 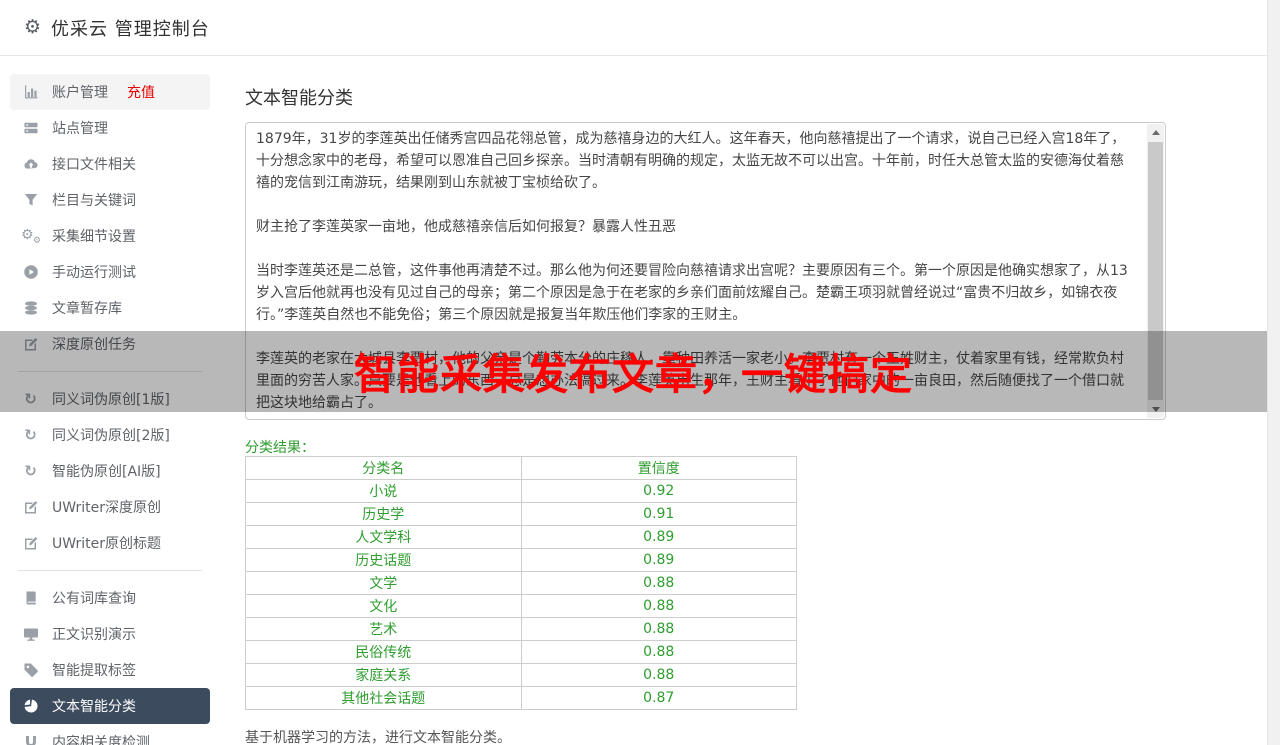 What do you see at coordinates (30, 128) in the screenshot?
I see `server-stack-icon` at bounding box center [30, 128].